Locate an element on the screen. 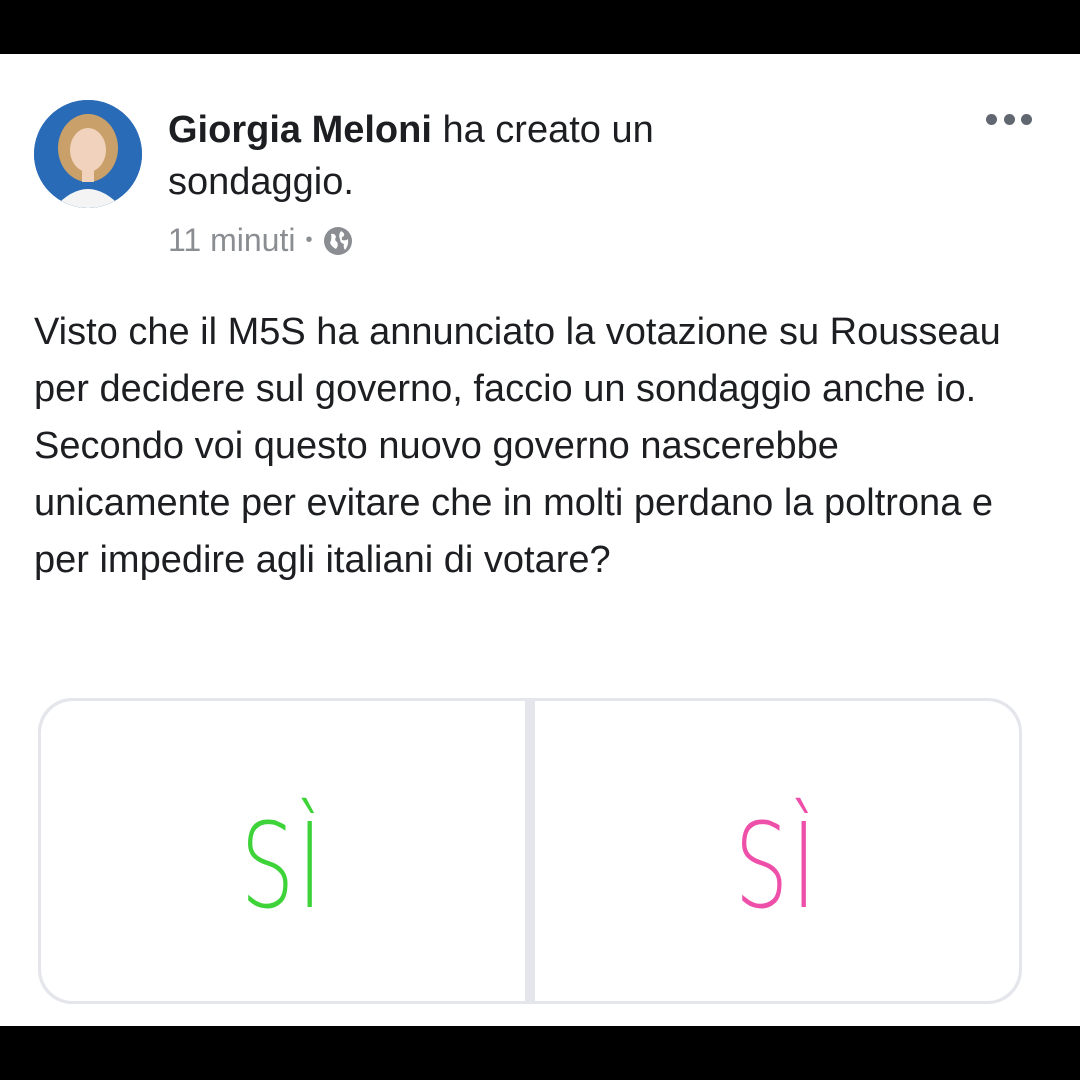 The width and height of the screenshot is (1080, 1080). avatar is located at coordinates (88, 154).